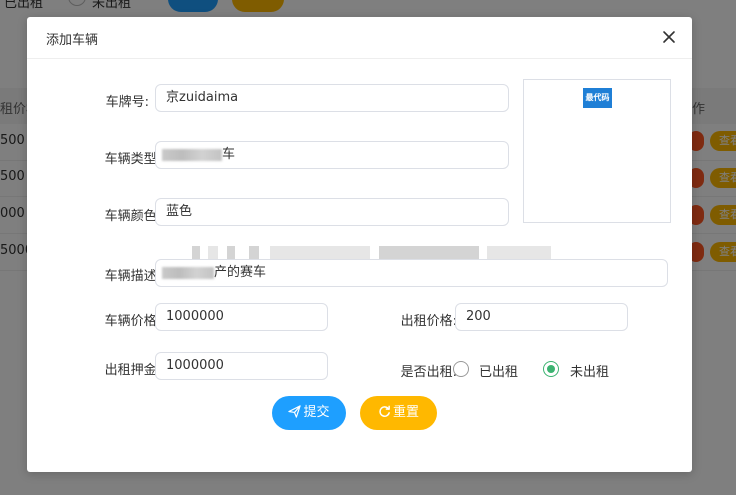  I want to click on price-label: 车辆价格:, so click(132, 321).